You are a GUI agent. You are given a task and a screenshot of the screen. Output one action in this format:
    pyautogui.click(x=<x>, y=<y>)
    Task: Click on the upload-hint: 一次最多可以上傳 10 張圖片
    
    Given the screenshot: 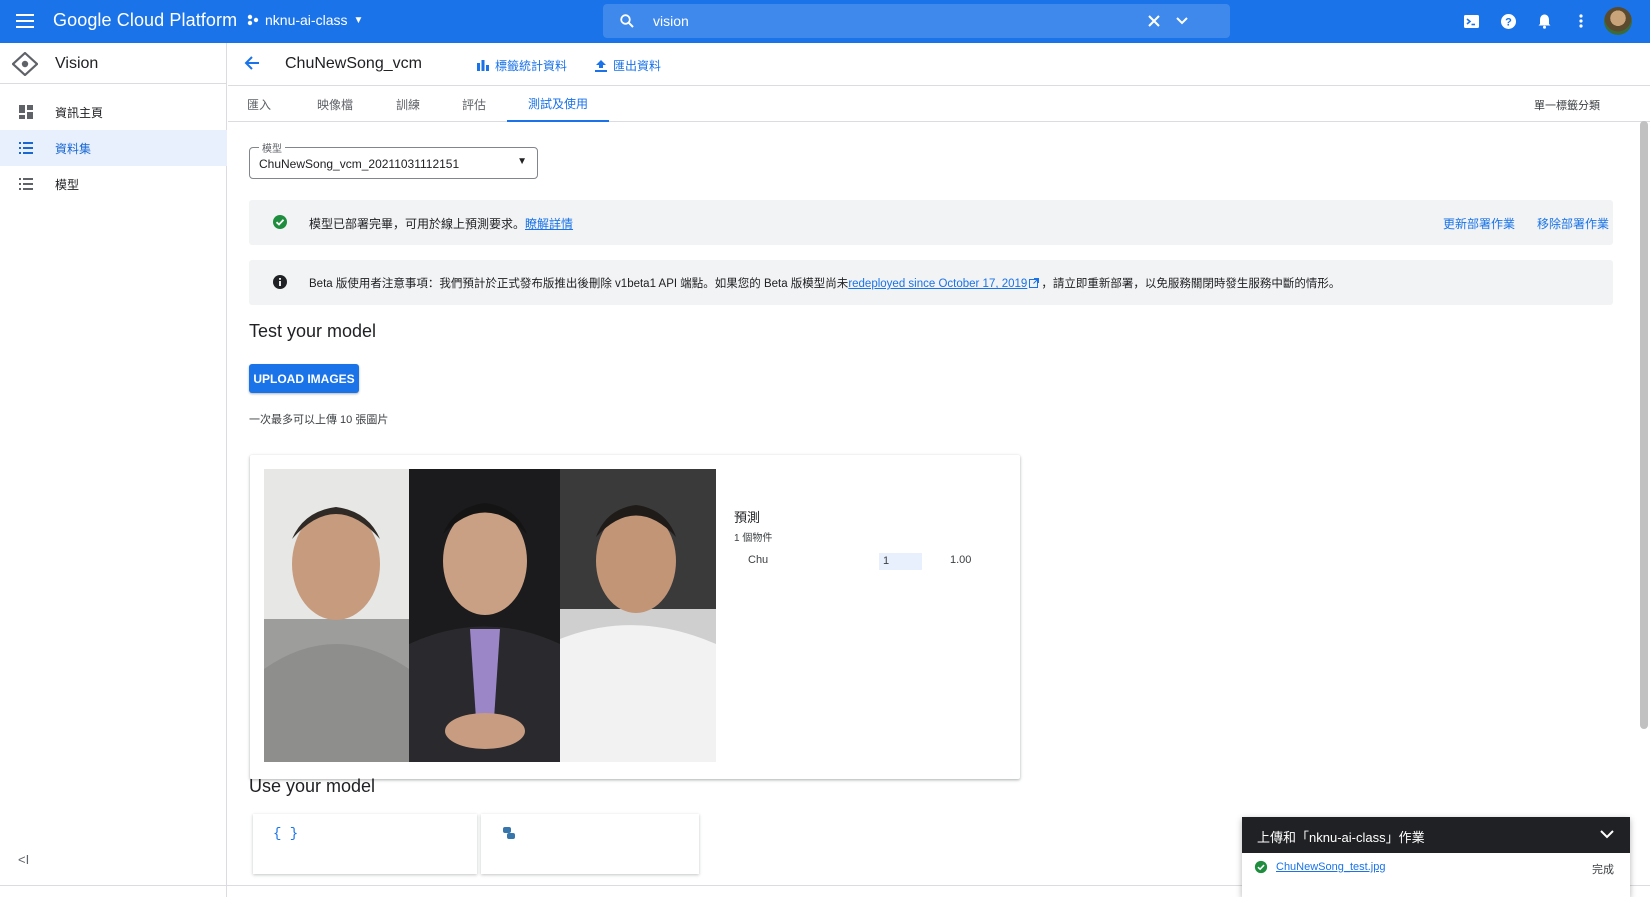 What is the action you would take?
    pyautogui.click(x=319, y=420)
    